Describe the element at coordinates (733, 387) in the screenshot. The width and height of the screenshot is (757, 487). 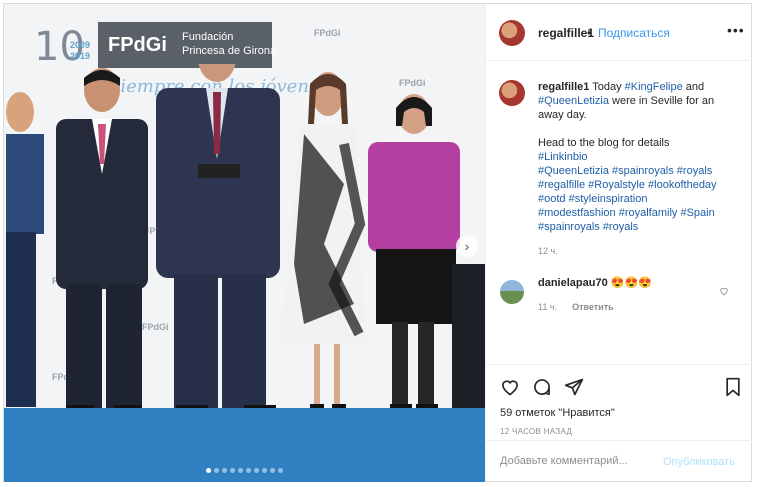
I see `bookmark-icon` at that location.